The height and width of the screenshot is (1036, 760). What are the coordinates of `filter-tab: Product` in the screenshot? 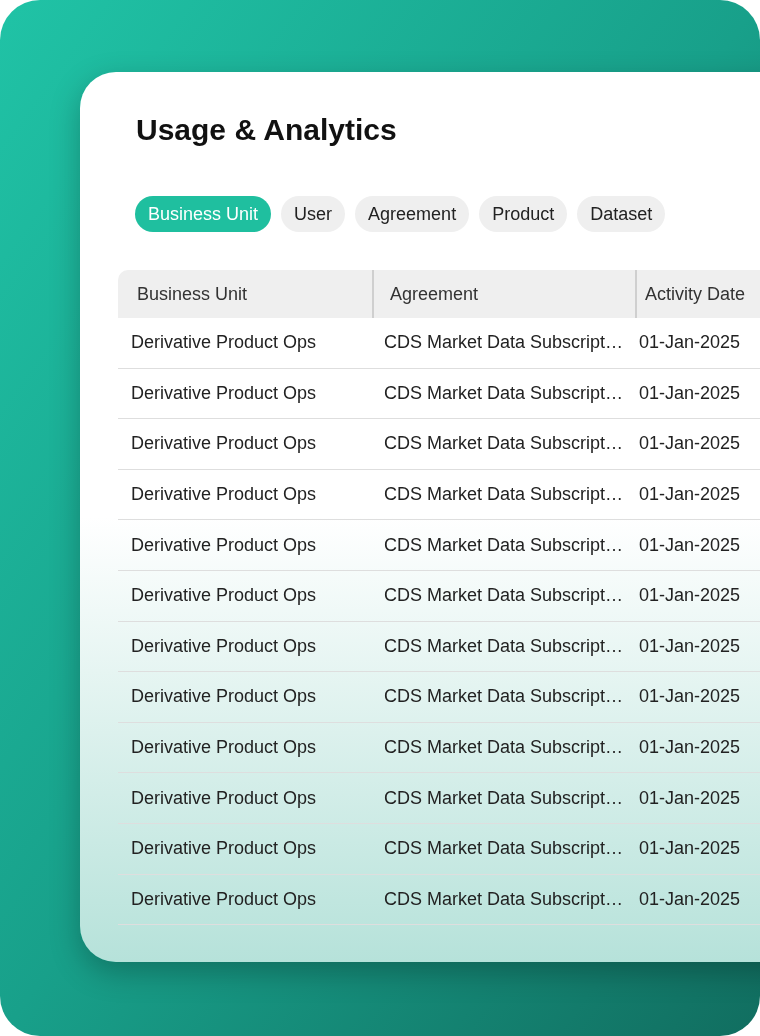 It's located at (523, 214).